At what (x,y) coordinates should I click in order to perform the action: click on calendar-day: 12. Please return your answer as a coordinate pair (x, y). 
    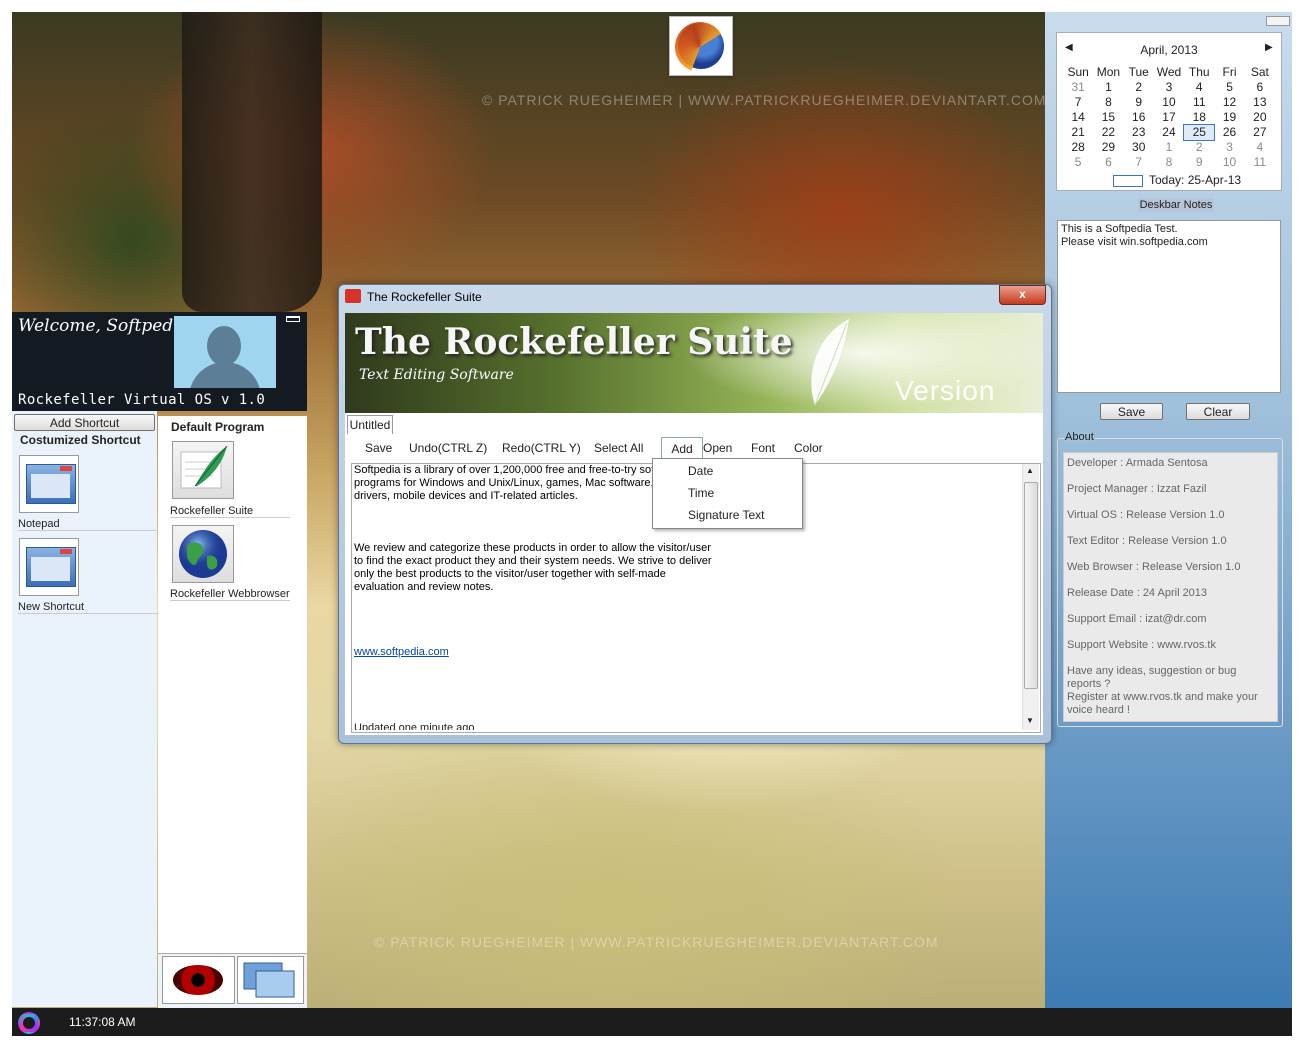
    Looking at the image, I should click on (1229, 102).